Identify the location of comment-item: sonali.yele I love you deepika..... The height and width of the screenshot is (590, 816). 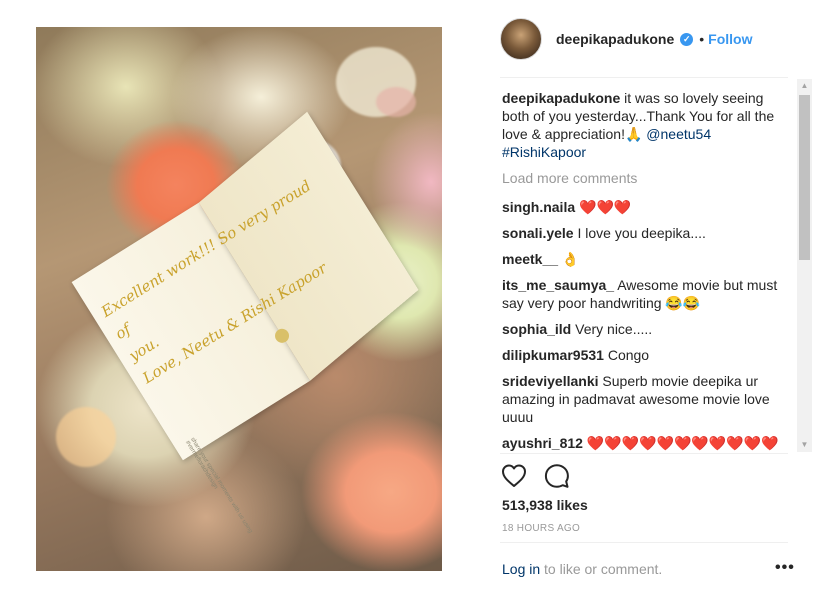
(647, 233).